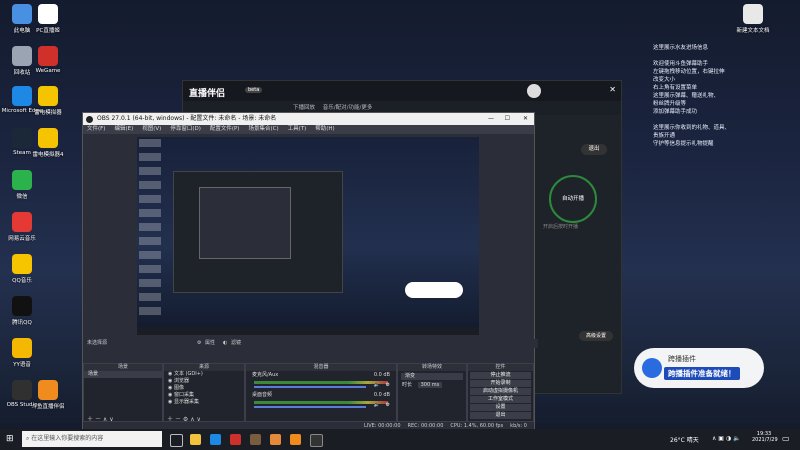 This screenshot has width=800, height=450. I want to click on properties-button: 属性, so click(210, 343).